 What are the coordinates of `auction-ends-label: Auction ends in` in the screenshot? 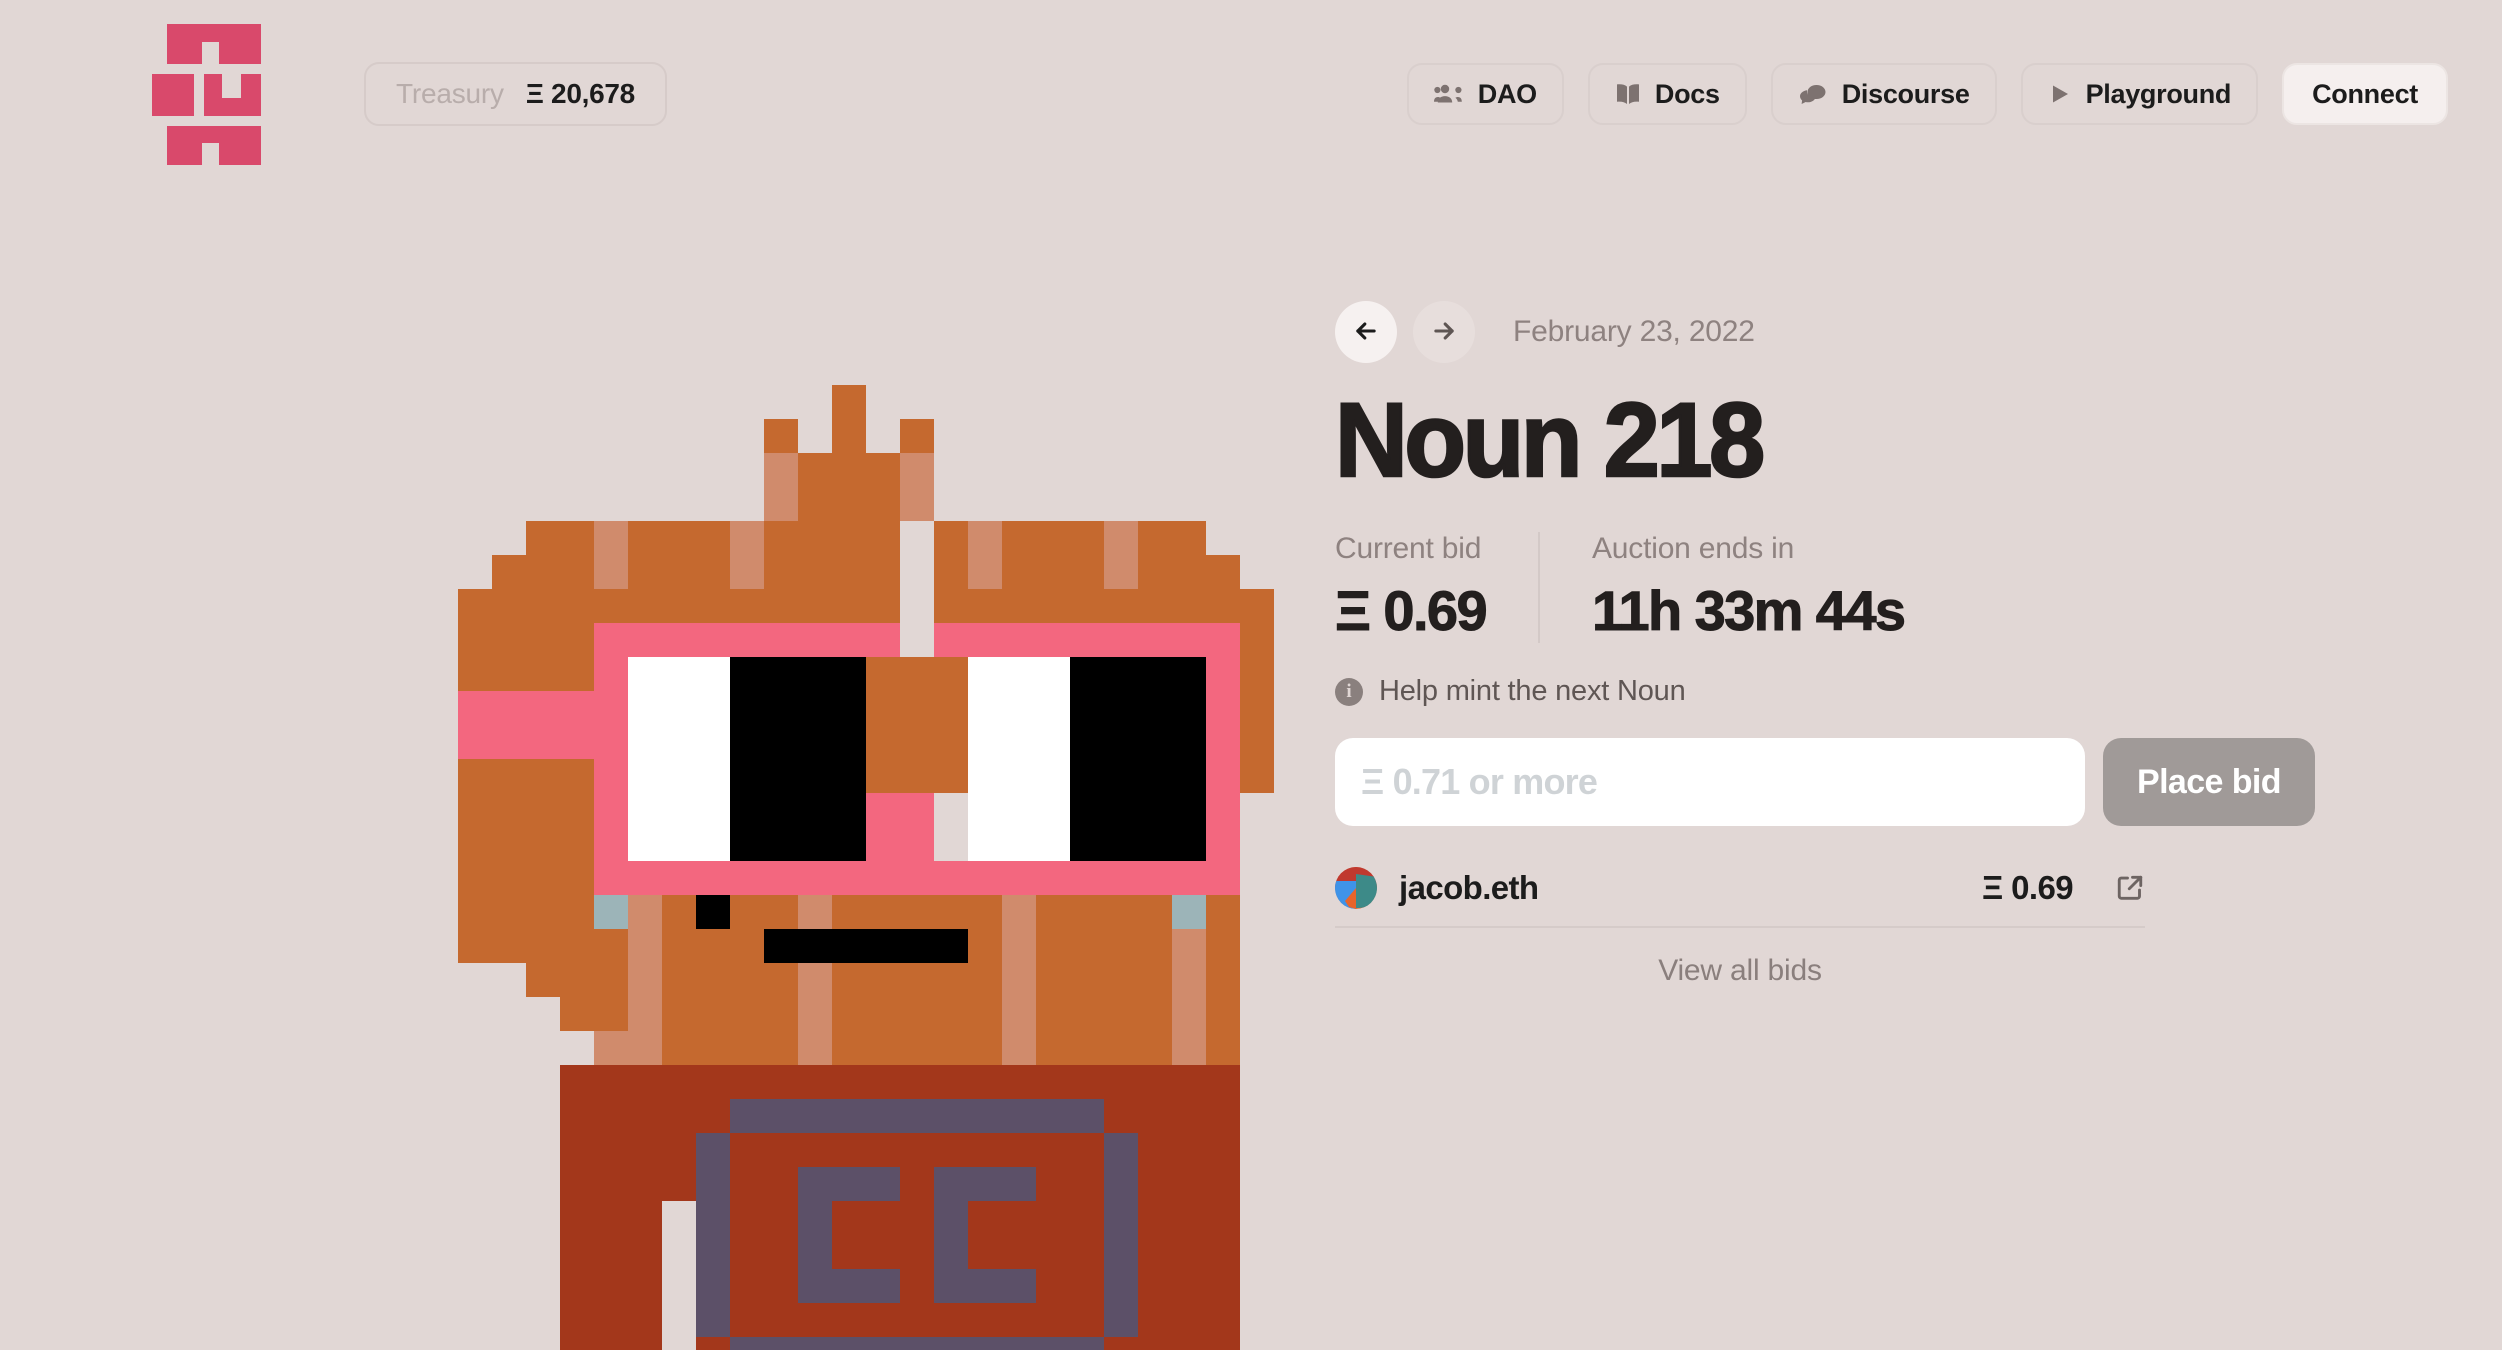 It's located at (1693, 549).